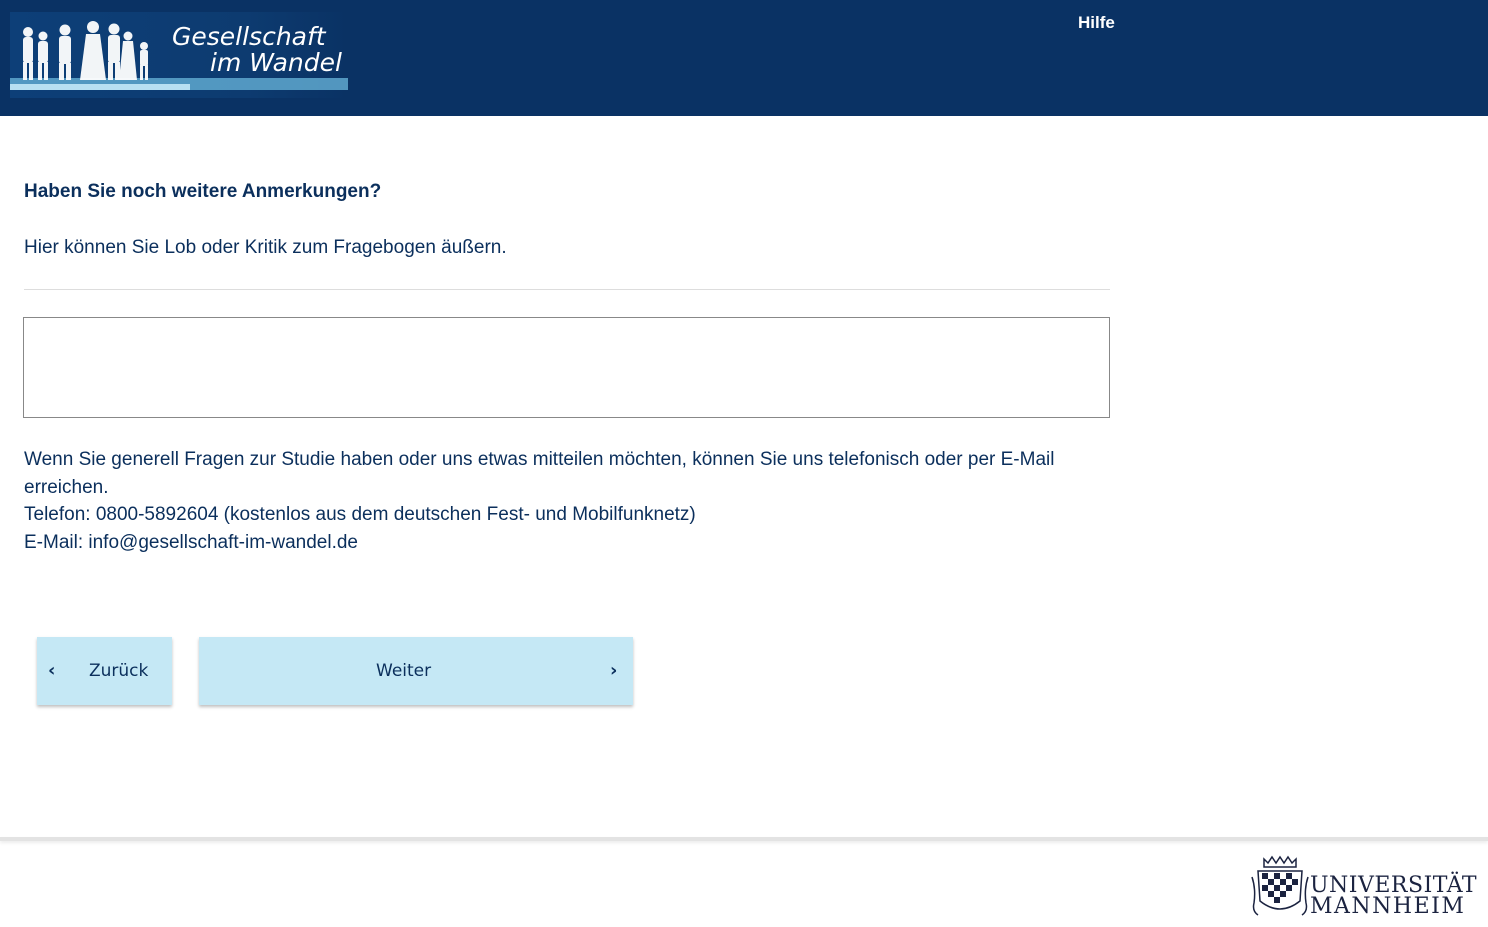  What do you see at coordinates (276, 62) in the screenshot?
I see `logo-text-line2: im Wandel` at bounding box center [276, 62].